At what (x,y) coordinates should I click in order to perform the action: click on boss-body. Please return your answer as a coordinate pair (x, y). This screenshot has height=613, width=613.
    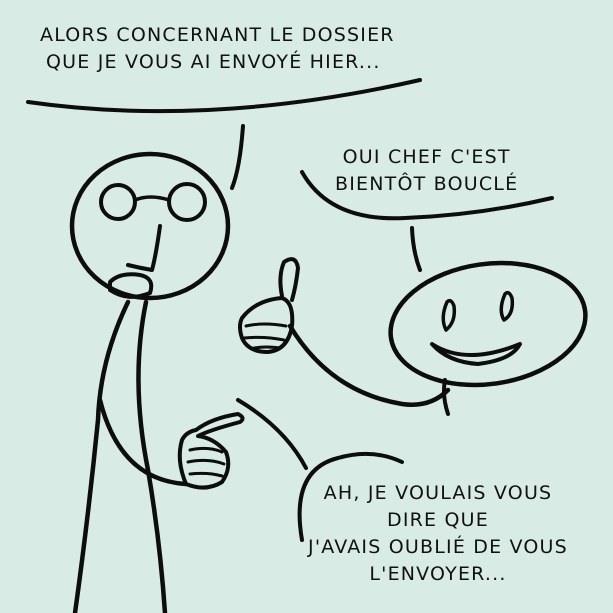
    Looking at the image, I should click on (101, 456).